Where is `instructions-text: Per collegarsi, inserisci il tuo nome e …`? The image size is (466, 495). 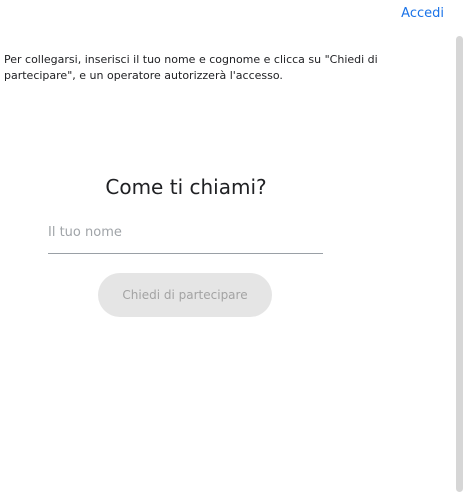 instructions-text: Per collegarsi, inserisci il tuo nome e … is located at coordinates (191, 67).